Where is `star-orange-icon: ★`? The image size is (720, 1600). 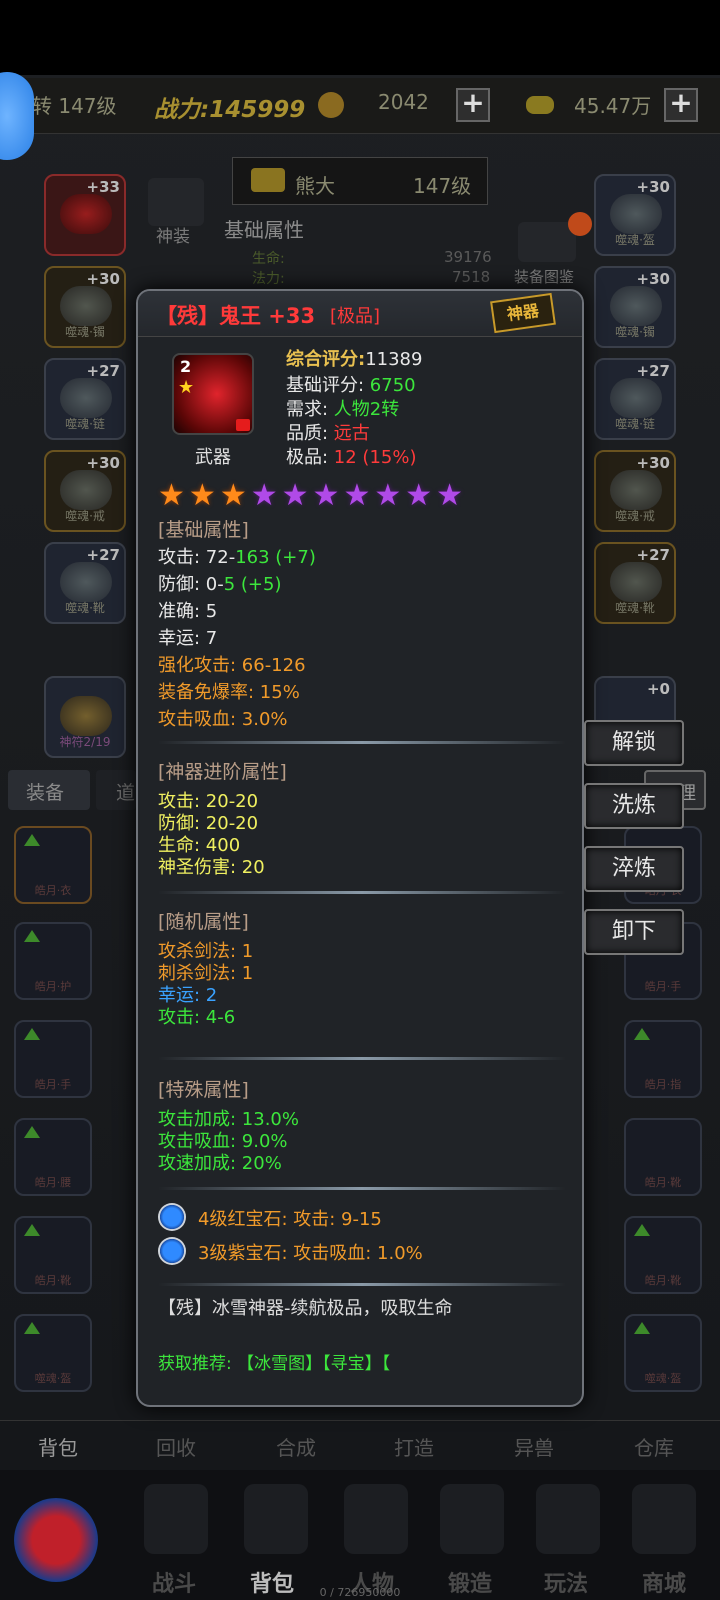 star-orange-icon: ★ is located at coordinates (235, 495).